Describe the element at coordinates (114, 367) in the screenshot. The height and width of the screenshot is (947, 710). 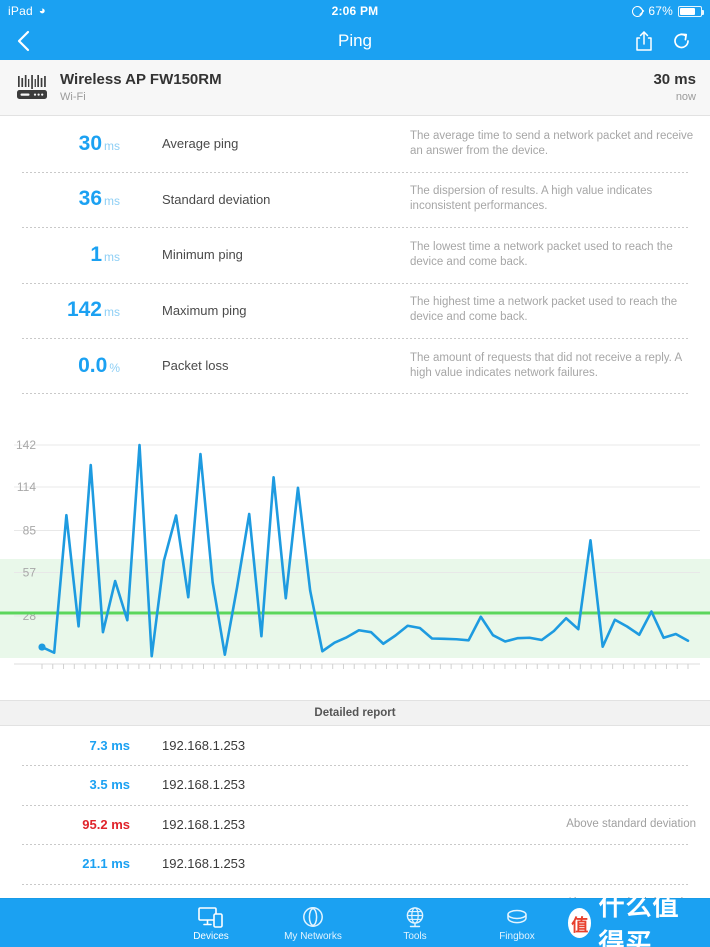
I see `stat-unit: %` at that location.